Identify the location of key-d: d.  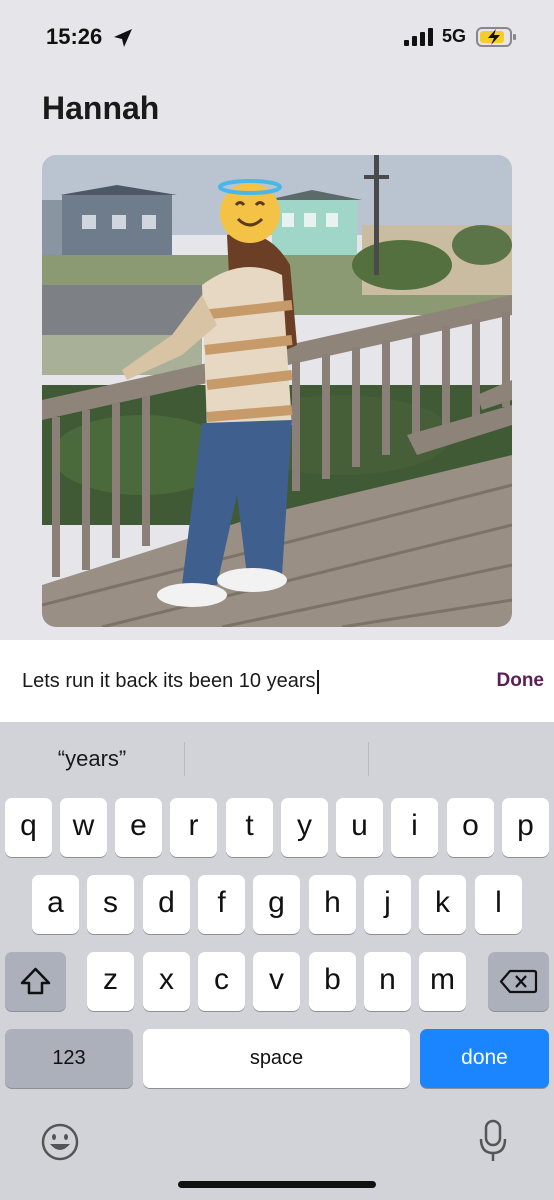
(166, 904).